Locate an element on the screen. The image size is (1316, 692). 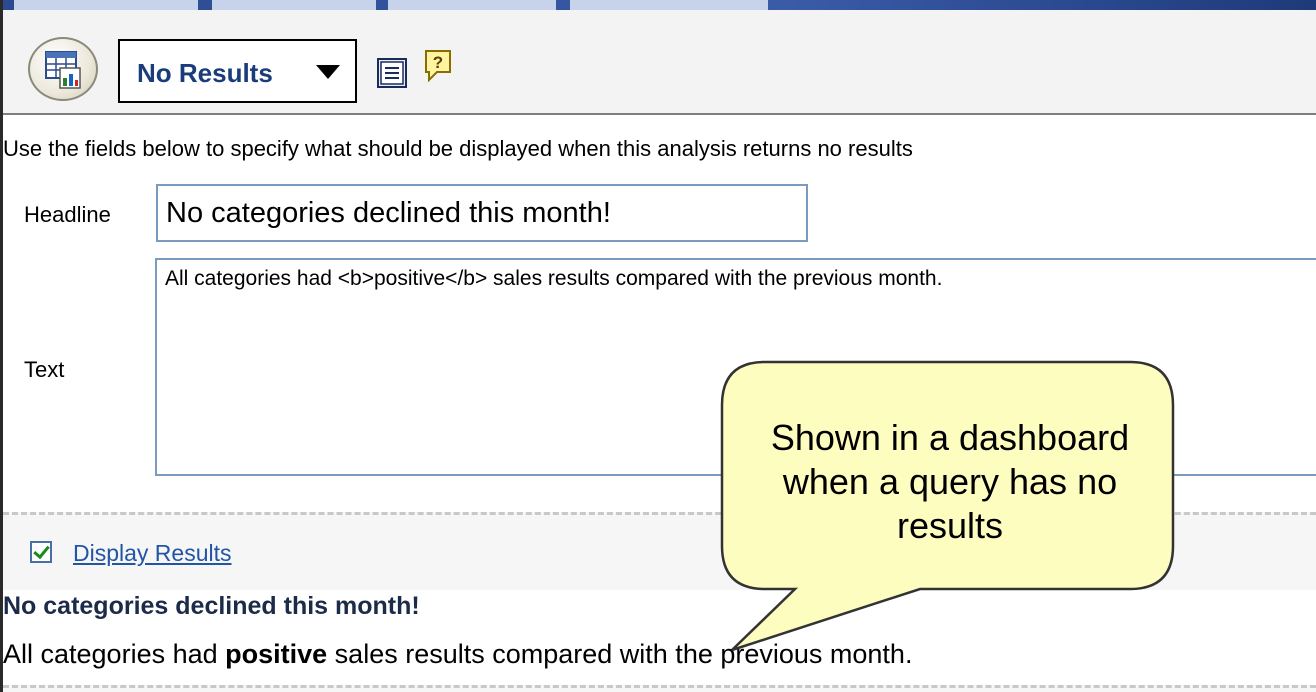
display-results-link: Display Results is located at coordinates (152, 553).